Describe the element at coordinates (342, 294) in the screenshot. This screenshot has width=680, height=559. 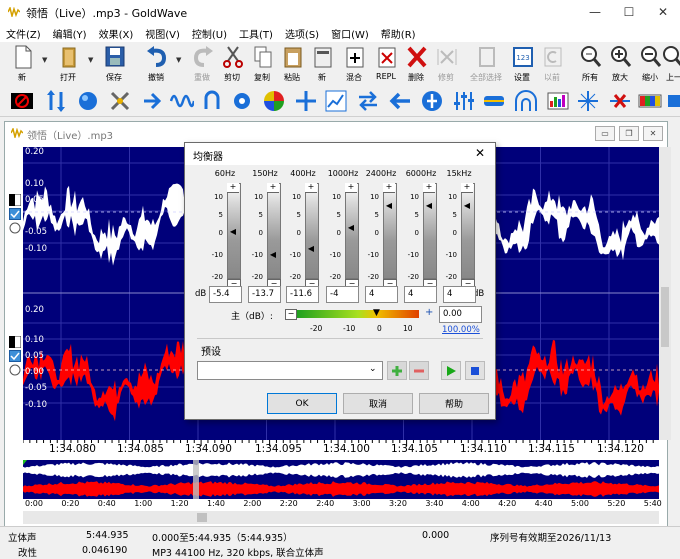
I see `eq-band-value-field: -4` at that location.